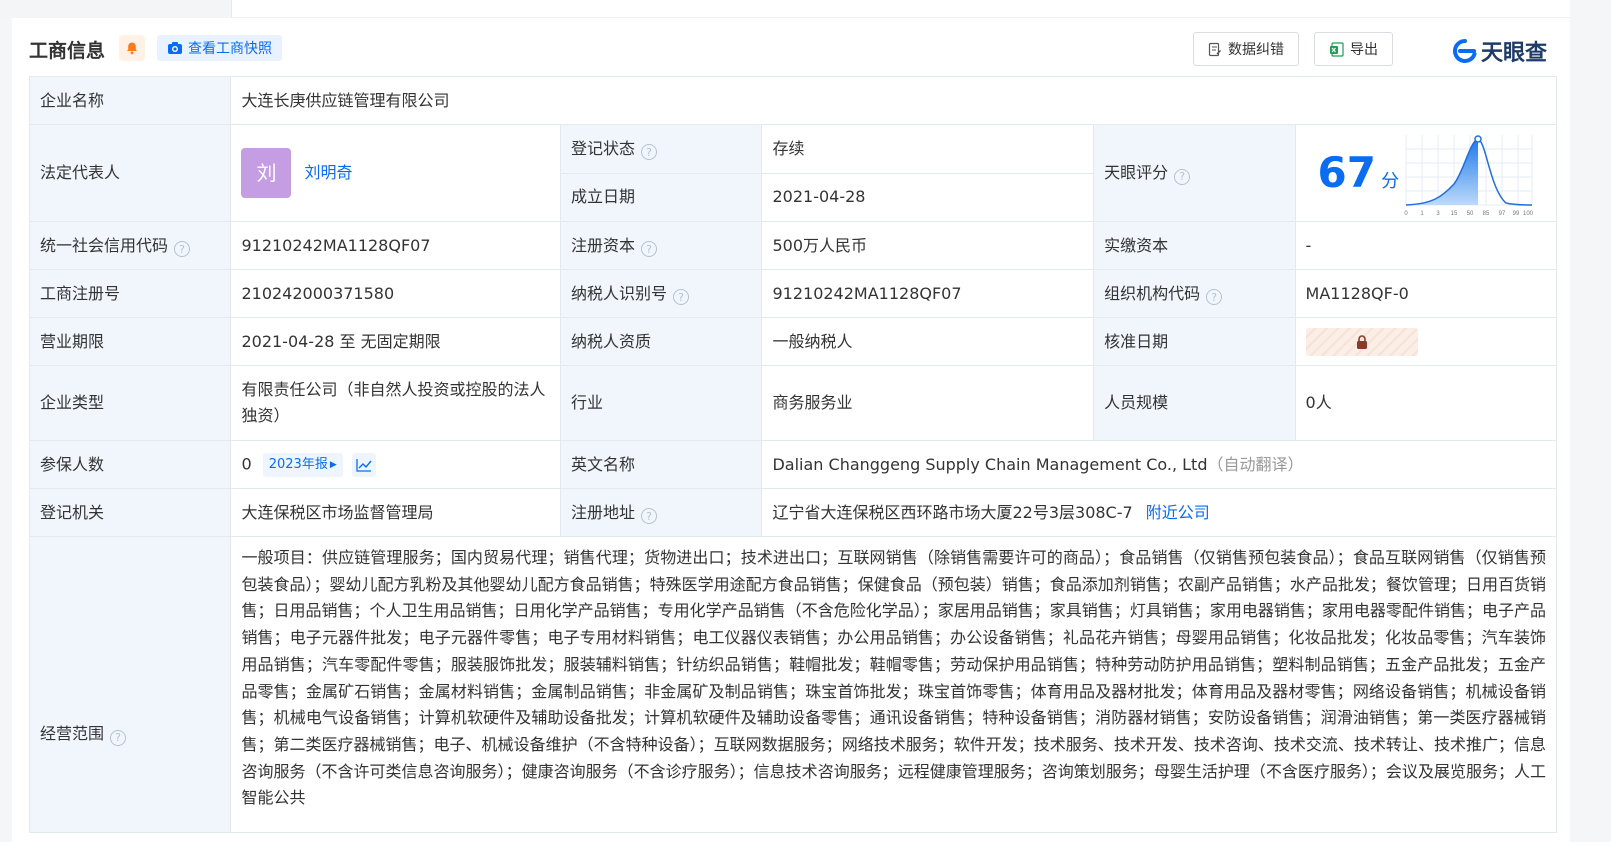  What do you see at coordinates (130, 245) in the screenshot?
I see `credit-code-label-cell: 统一社会信用代码?` at bounding box center [130, 245].